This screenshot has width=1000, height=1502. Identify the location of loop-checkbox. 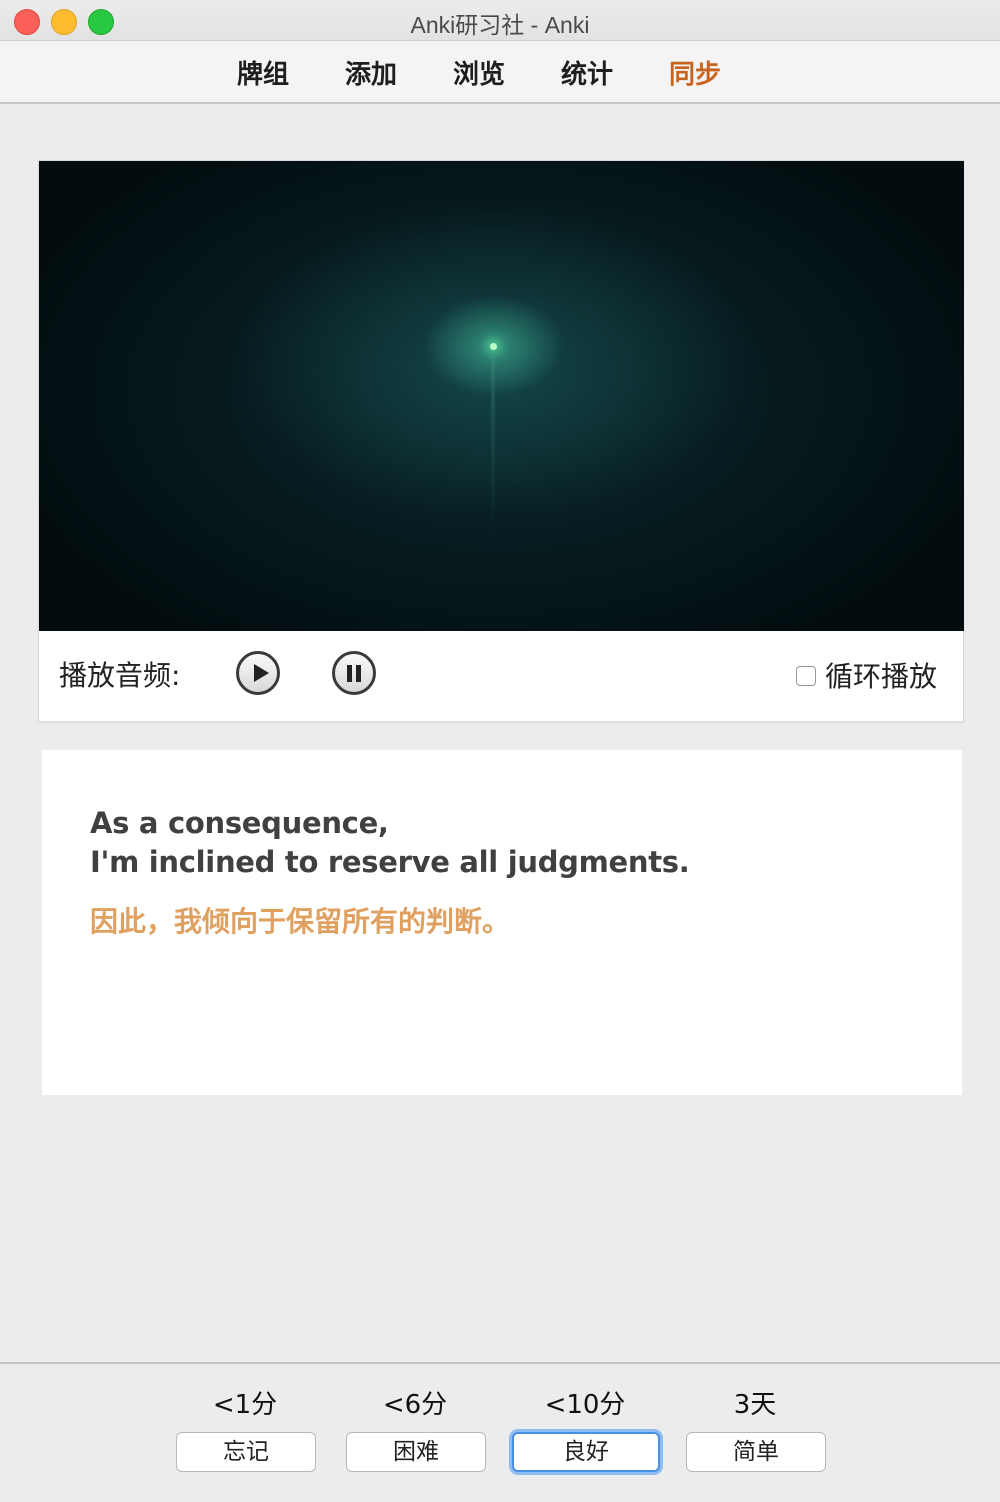
(806, 676).